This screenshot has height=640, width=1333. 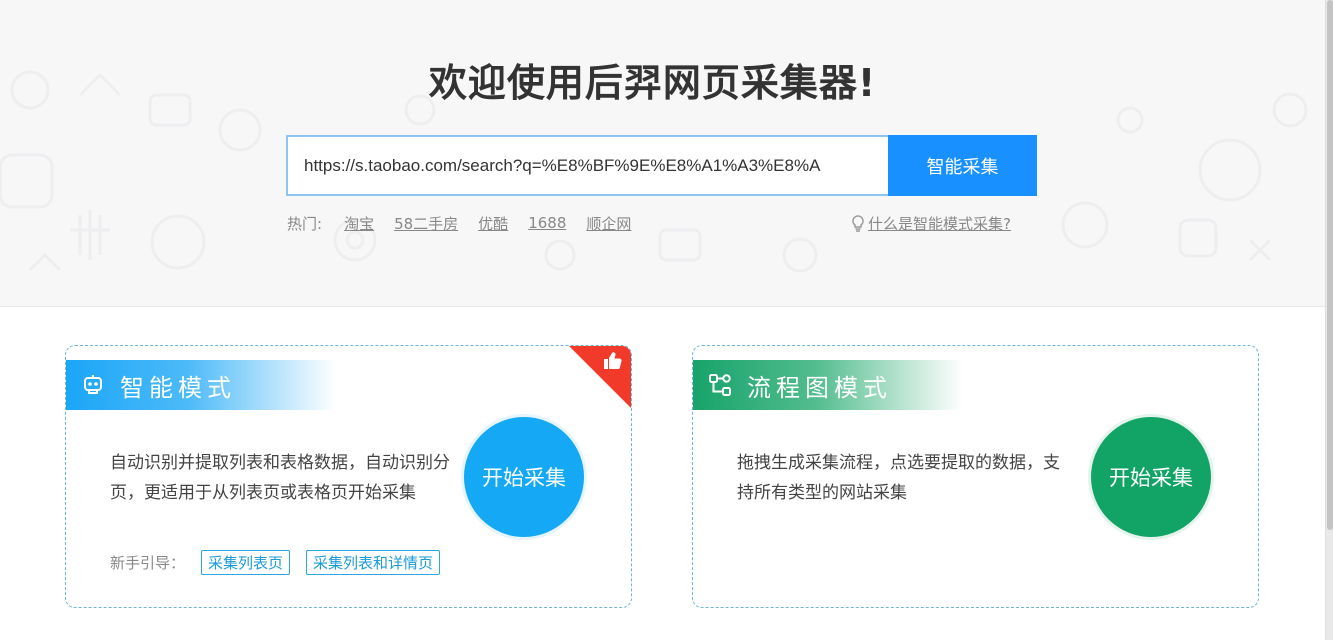 I want to click on hot-link-youku: 优酷, so click(x=493, y=223).